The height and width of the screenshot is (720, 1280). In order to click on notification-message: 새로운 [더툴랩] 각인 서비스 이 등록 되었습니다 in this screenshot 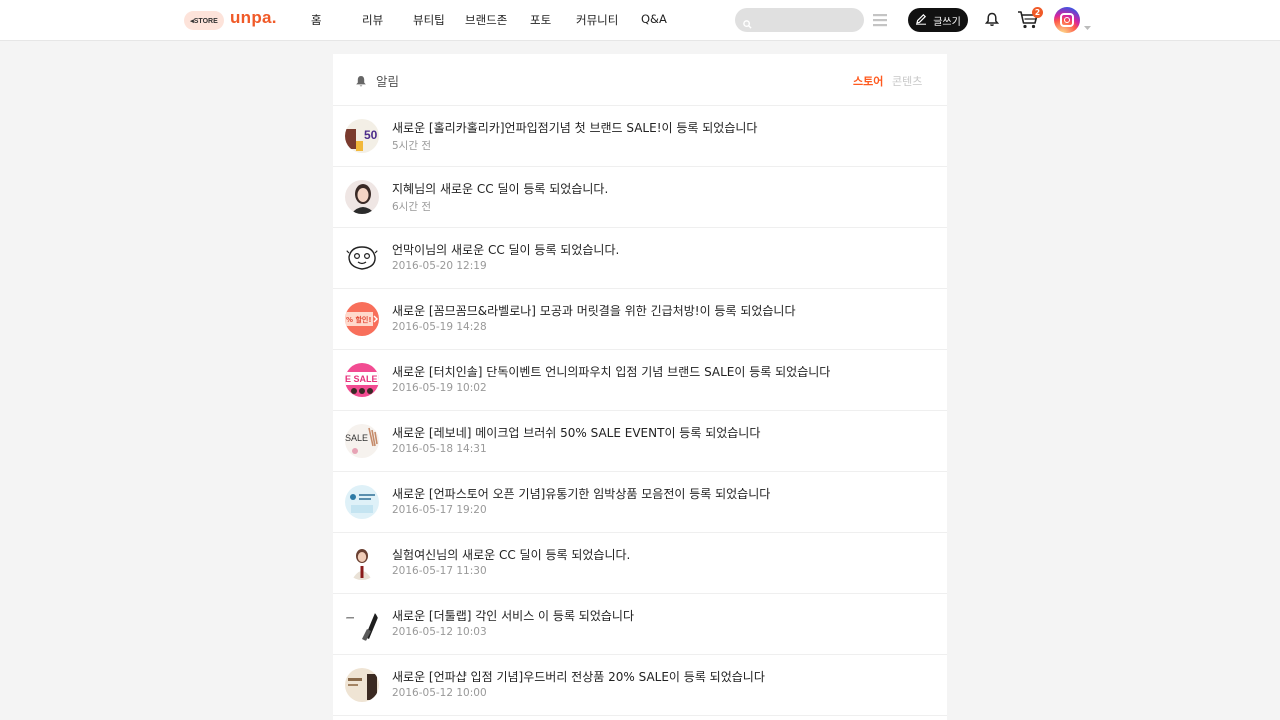, I will do `click(513, 616)`.